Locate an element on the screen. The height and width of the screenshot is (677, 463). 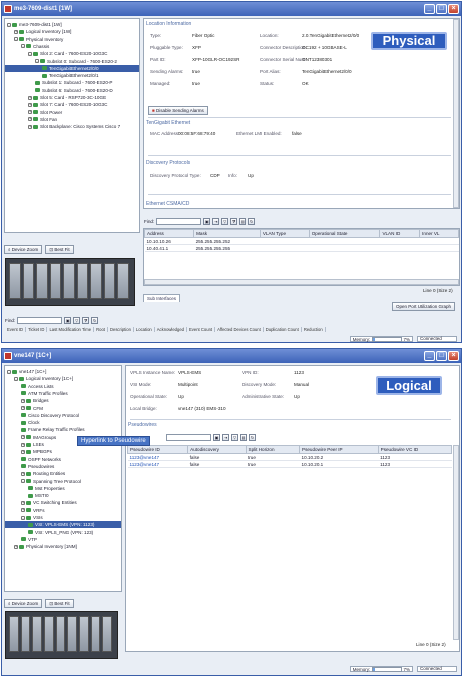
table-row: 1123@vne147 false true 10.10.20.2 1123 is located at coordinates (289, 457).